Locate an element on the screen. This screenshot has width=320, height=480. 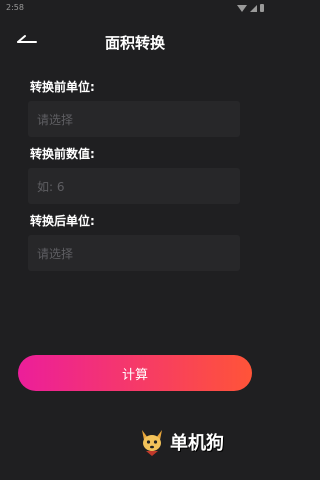
from-value-placeholder: 如: 6 is located at coordinates (51, 186).